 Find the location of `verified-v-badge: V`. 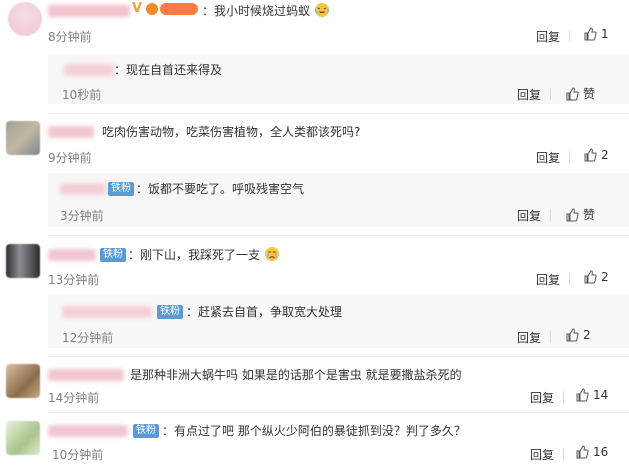

verified-v-badge: V is located at coordinates (137, 8).